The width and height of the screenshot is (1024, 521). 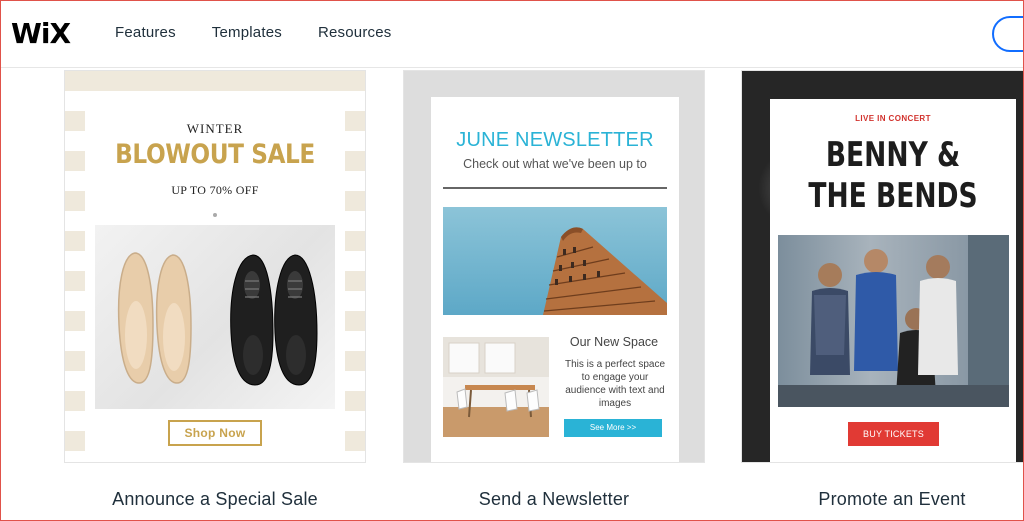 What do you see at coordinates (555, 188) in the screenshot?
I see `newsletter-divider` at bounding box center [555, 188].